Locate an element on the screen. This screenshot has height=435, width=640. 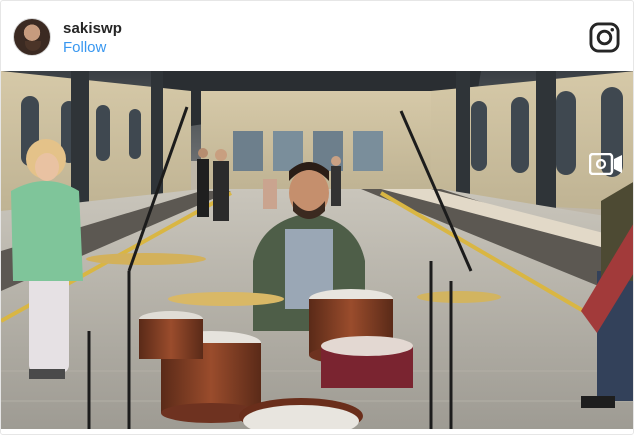
video-camera-icon is located at coordinates (605, 164).